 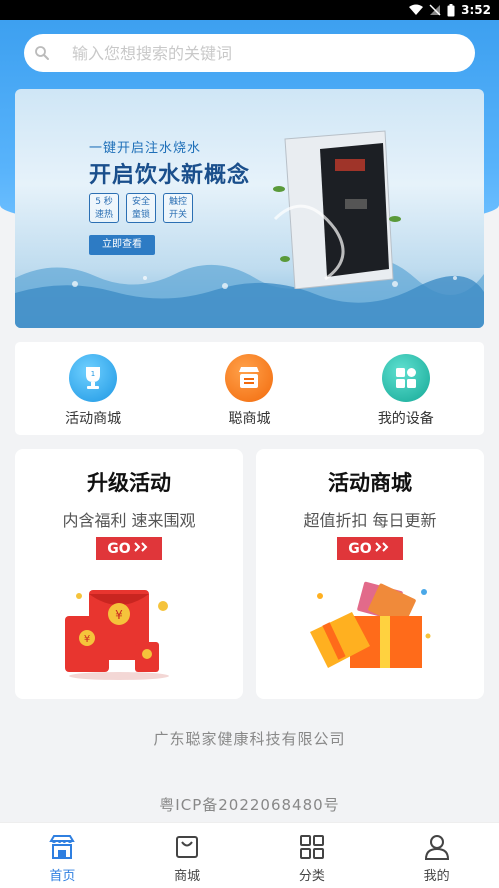 What do you see at coordinates (129, 574) in the screenshot?
I see `upgrade-activity-card: 升级活动 内含福利 速来围观 GO ¥ ¥` at bounding box center [129, 574].